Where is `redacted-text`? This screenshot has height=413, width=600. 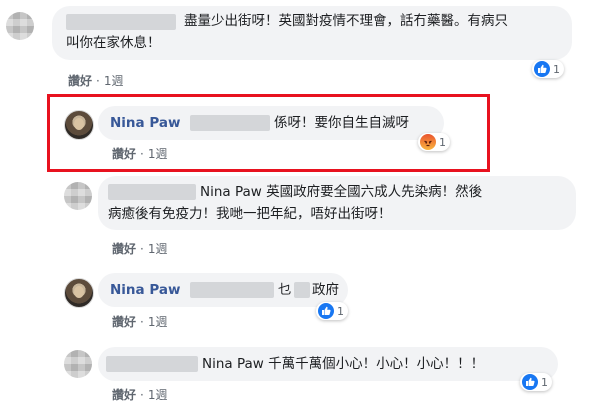
redacted-text is located at coordinates (302, 290).